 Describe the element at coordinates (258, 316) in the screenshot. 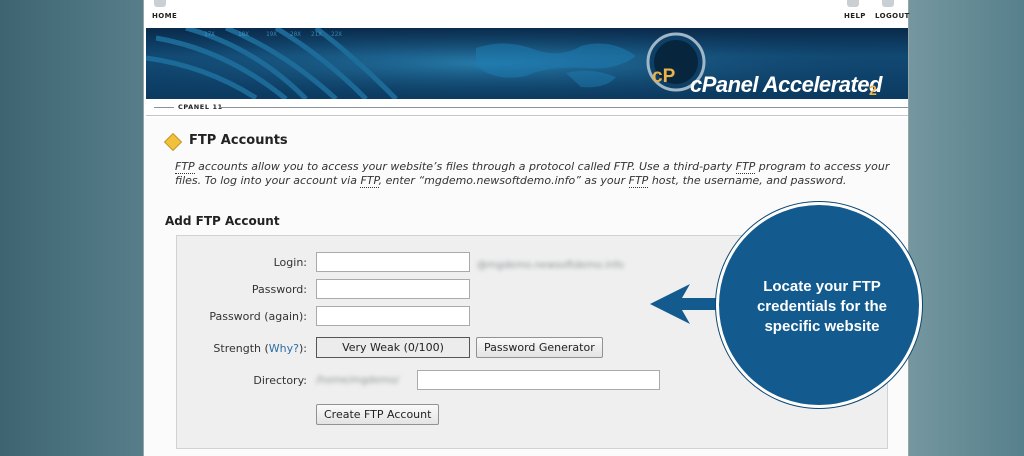

I see `password-again-label: Password (again):` at that location.